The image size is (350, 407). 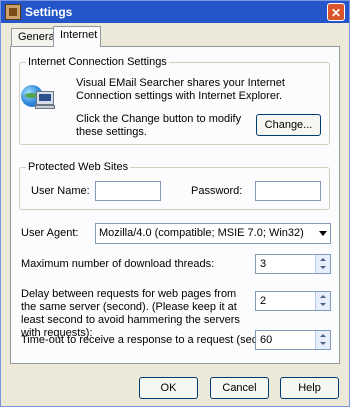 I want to click on title-bar: Settings ✕, so click(x=175, y=12).